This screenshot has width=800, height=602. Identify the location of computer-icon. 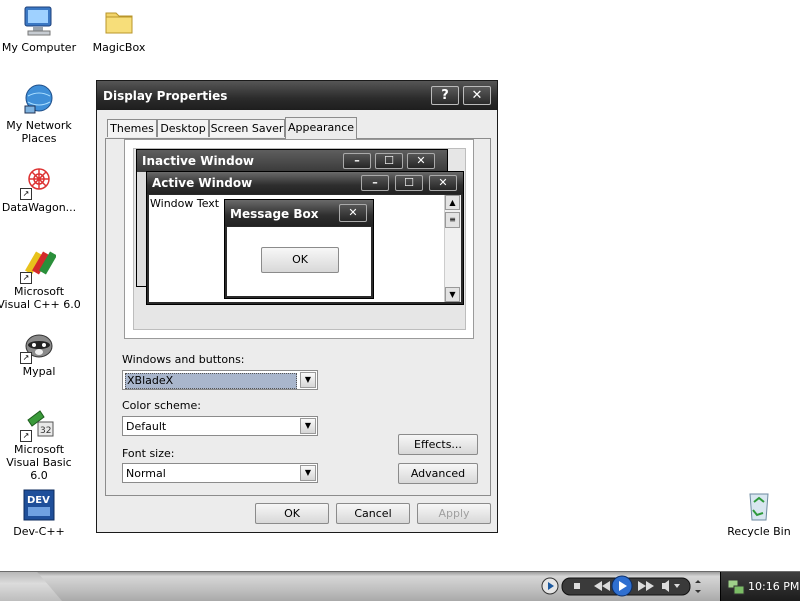
(39, 21).